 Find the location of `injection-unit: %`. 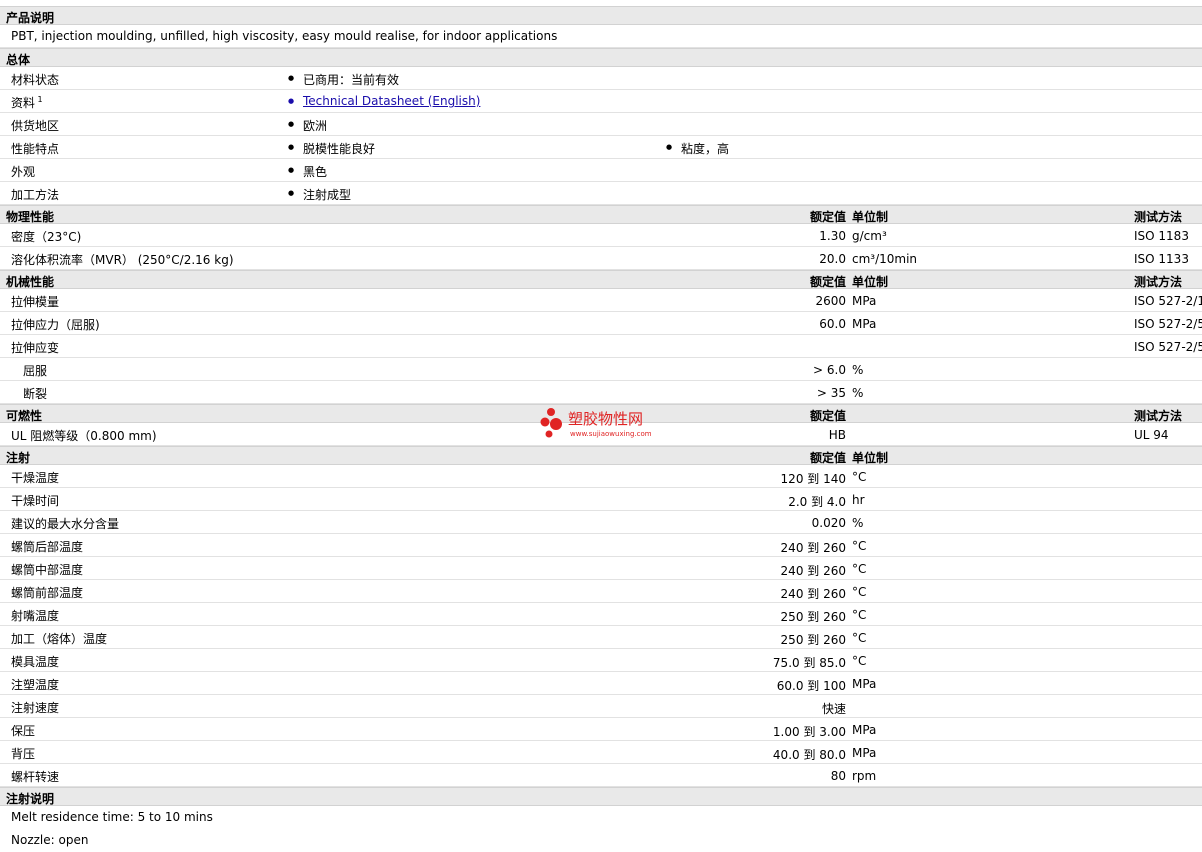

injection-unit: % is located at coordinates (858, 523).